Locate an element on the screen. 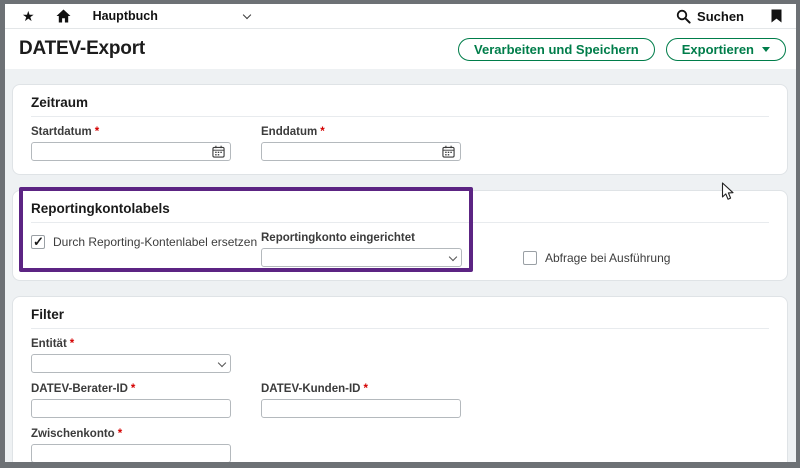 The image size is (800, 468). replace-checkbox-row: Durch Reporting-Kontenlabel ersetzen is located at coordinates (146, 242).